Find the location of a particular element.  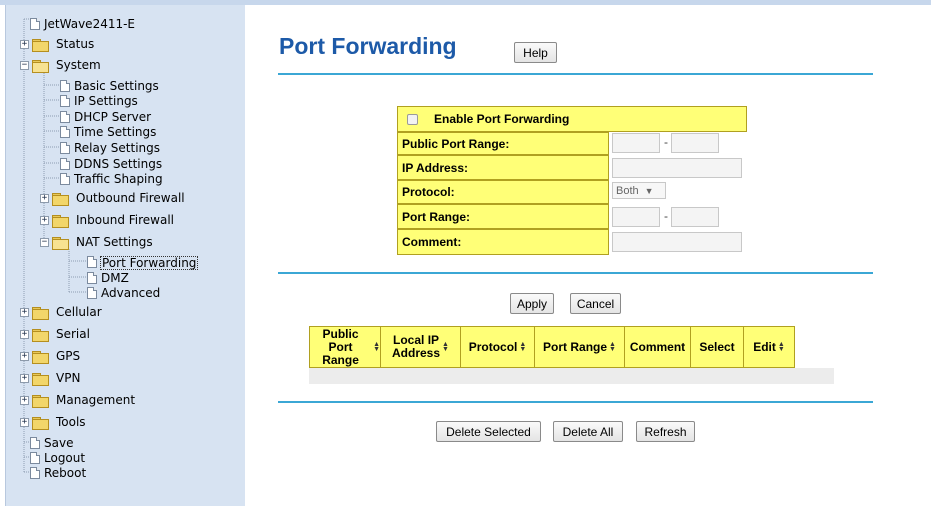

sidebar-item-label: Logout is located at coordinates (65, 458).